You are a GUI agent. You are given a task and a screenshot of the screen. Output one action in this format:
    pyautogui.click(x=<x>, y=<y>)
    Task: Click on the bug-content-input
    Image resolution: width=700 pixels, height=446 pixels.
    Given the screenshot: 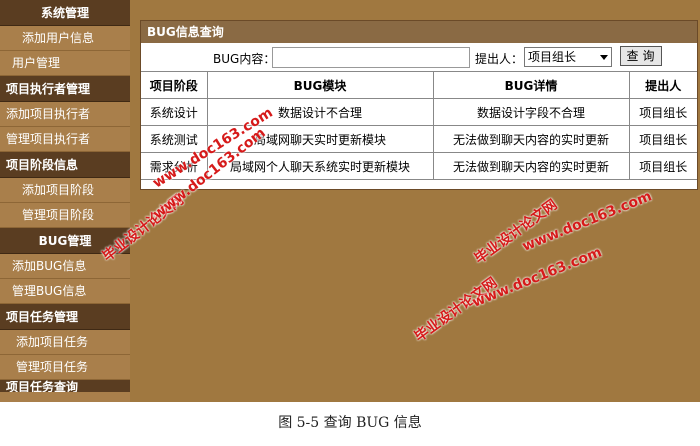 What is the action you would take?
    pyautogui.click(x=371, y=57)
    